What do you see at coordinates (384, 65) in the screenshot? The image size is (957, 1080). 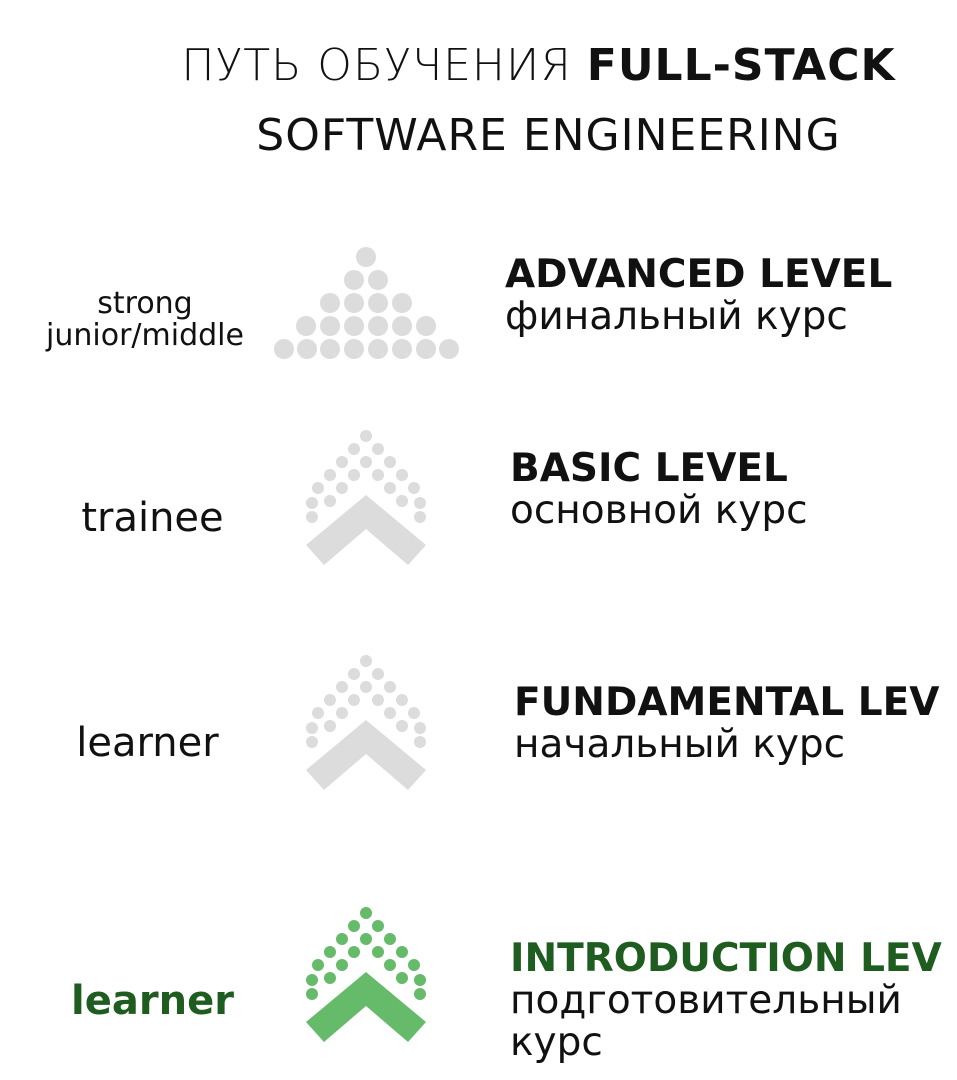 I see `title-light: ПУТЬ ОБУЧЕНИЯ` at bounding box center [384, 65].